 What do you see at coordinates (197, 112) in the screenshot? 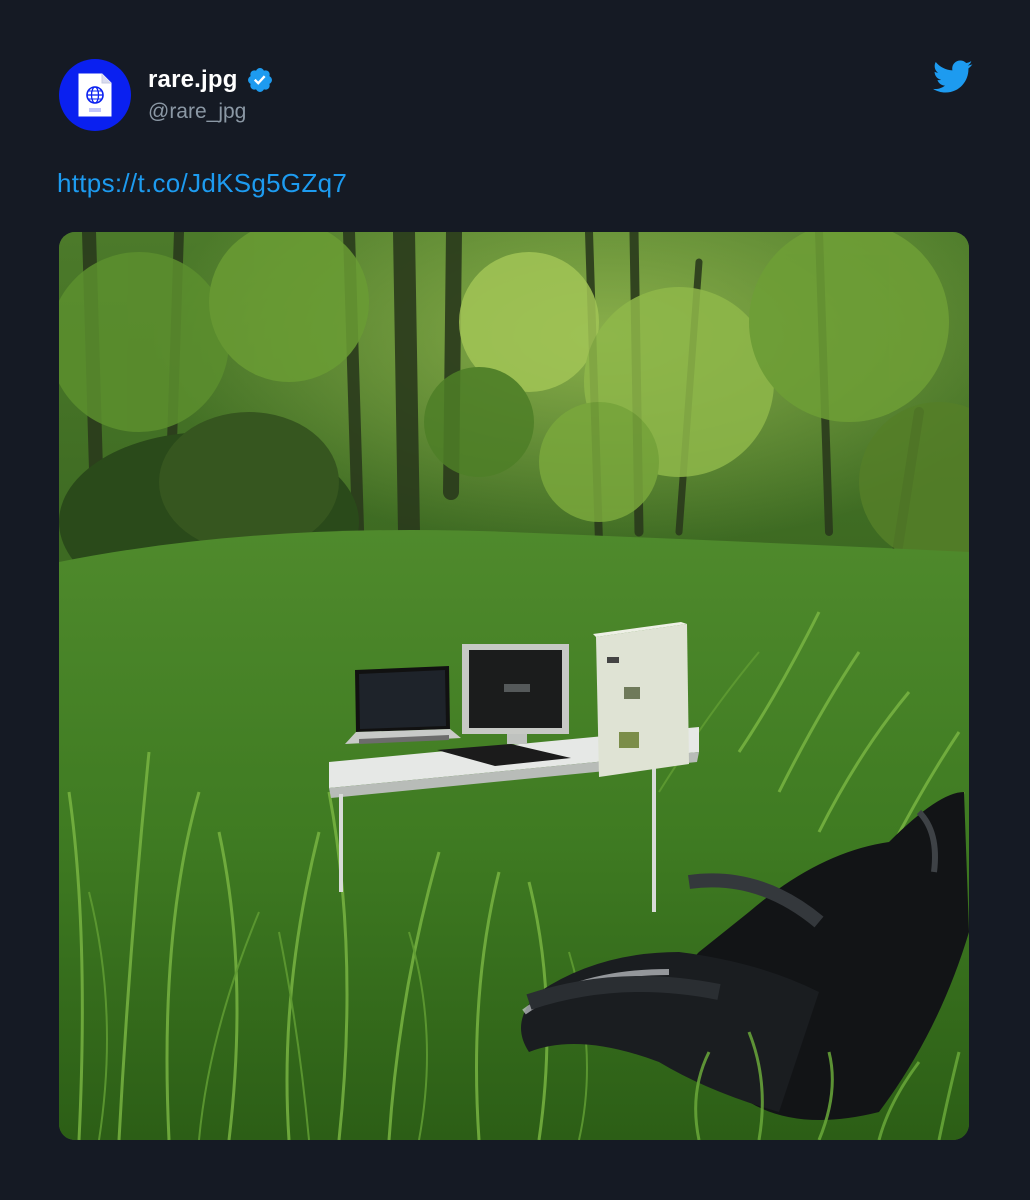
I see `author-handle: @rare_jpg` at bounding box center [197, 112].